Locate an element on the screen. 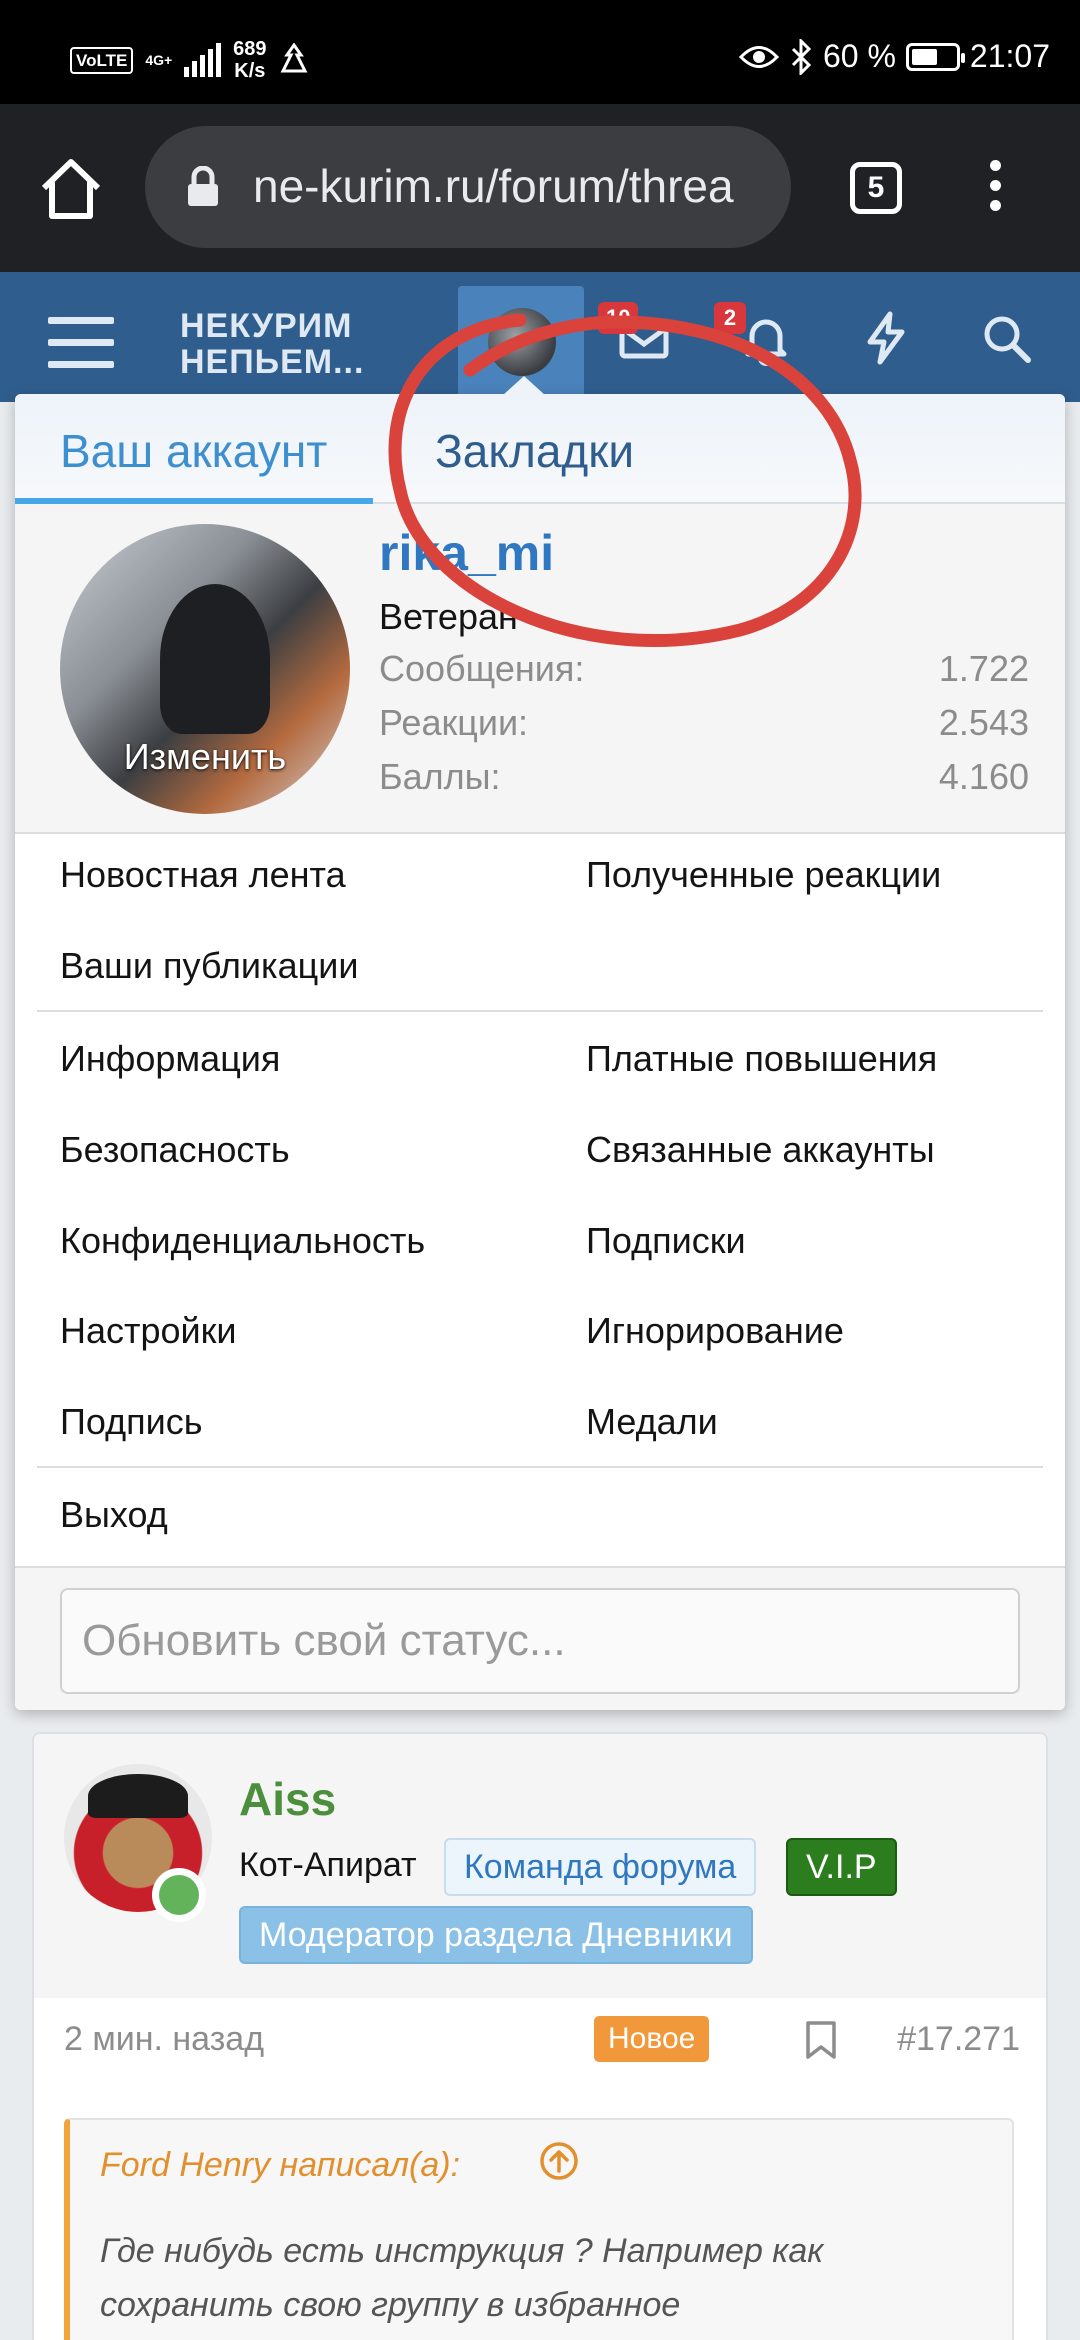 The width and height of the screenshot is (1080, 2340). battery-icon is located at coordinates (935, 56).